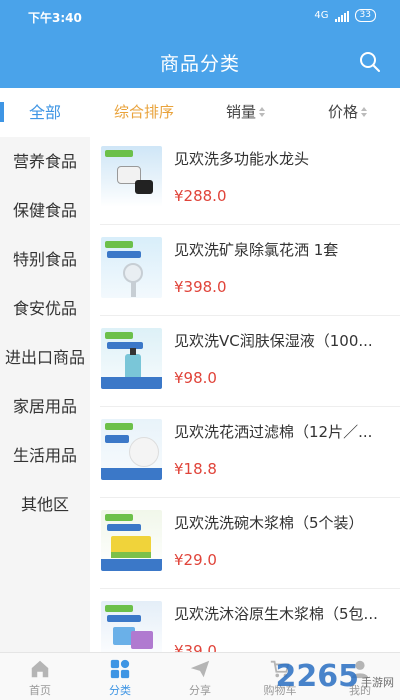 This screenshot has width=400, height=700. What do you see at coordinates (317, 676) in the screenshot?
I see `watermark-logo: 2265` at bounding box center [317, 676].